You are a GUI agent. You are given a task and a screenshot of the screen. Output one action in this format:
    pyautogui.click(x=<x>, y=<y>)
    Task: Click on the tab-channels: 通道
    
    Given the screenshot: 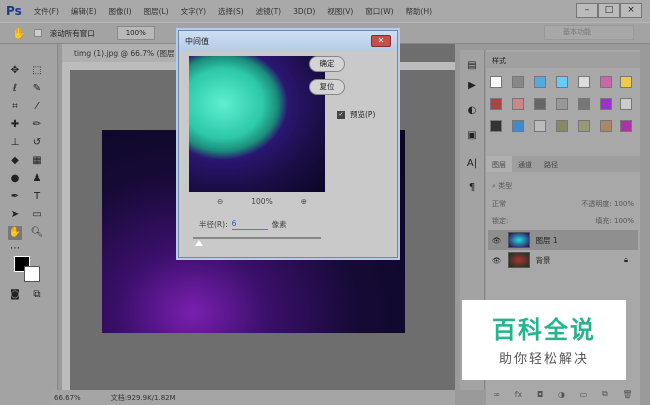 What is the action you would take?
    pyautogui.click(x=525, y=164)
    